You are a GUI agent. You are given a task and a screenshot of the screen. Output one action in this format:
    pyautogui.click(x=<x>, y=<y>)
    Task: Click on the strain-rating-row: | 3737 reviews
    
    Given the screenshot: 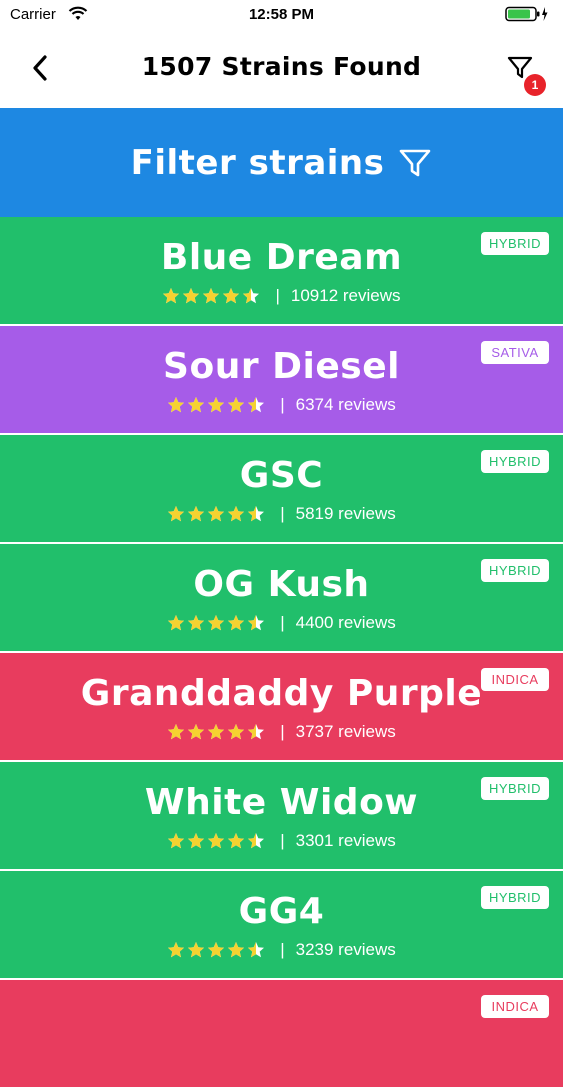 What is the action you would take?
    pyautogui.click(x=281, y=732)
    